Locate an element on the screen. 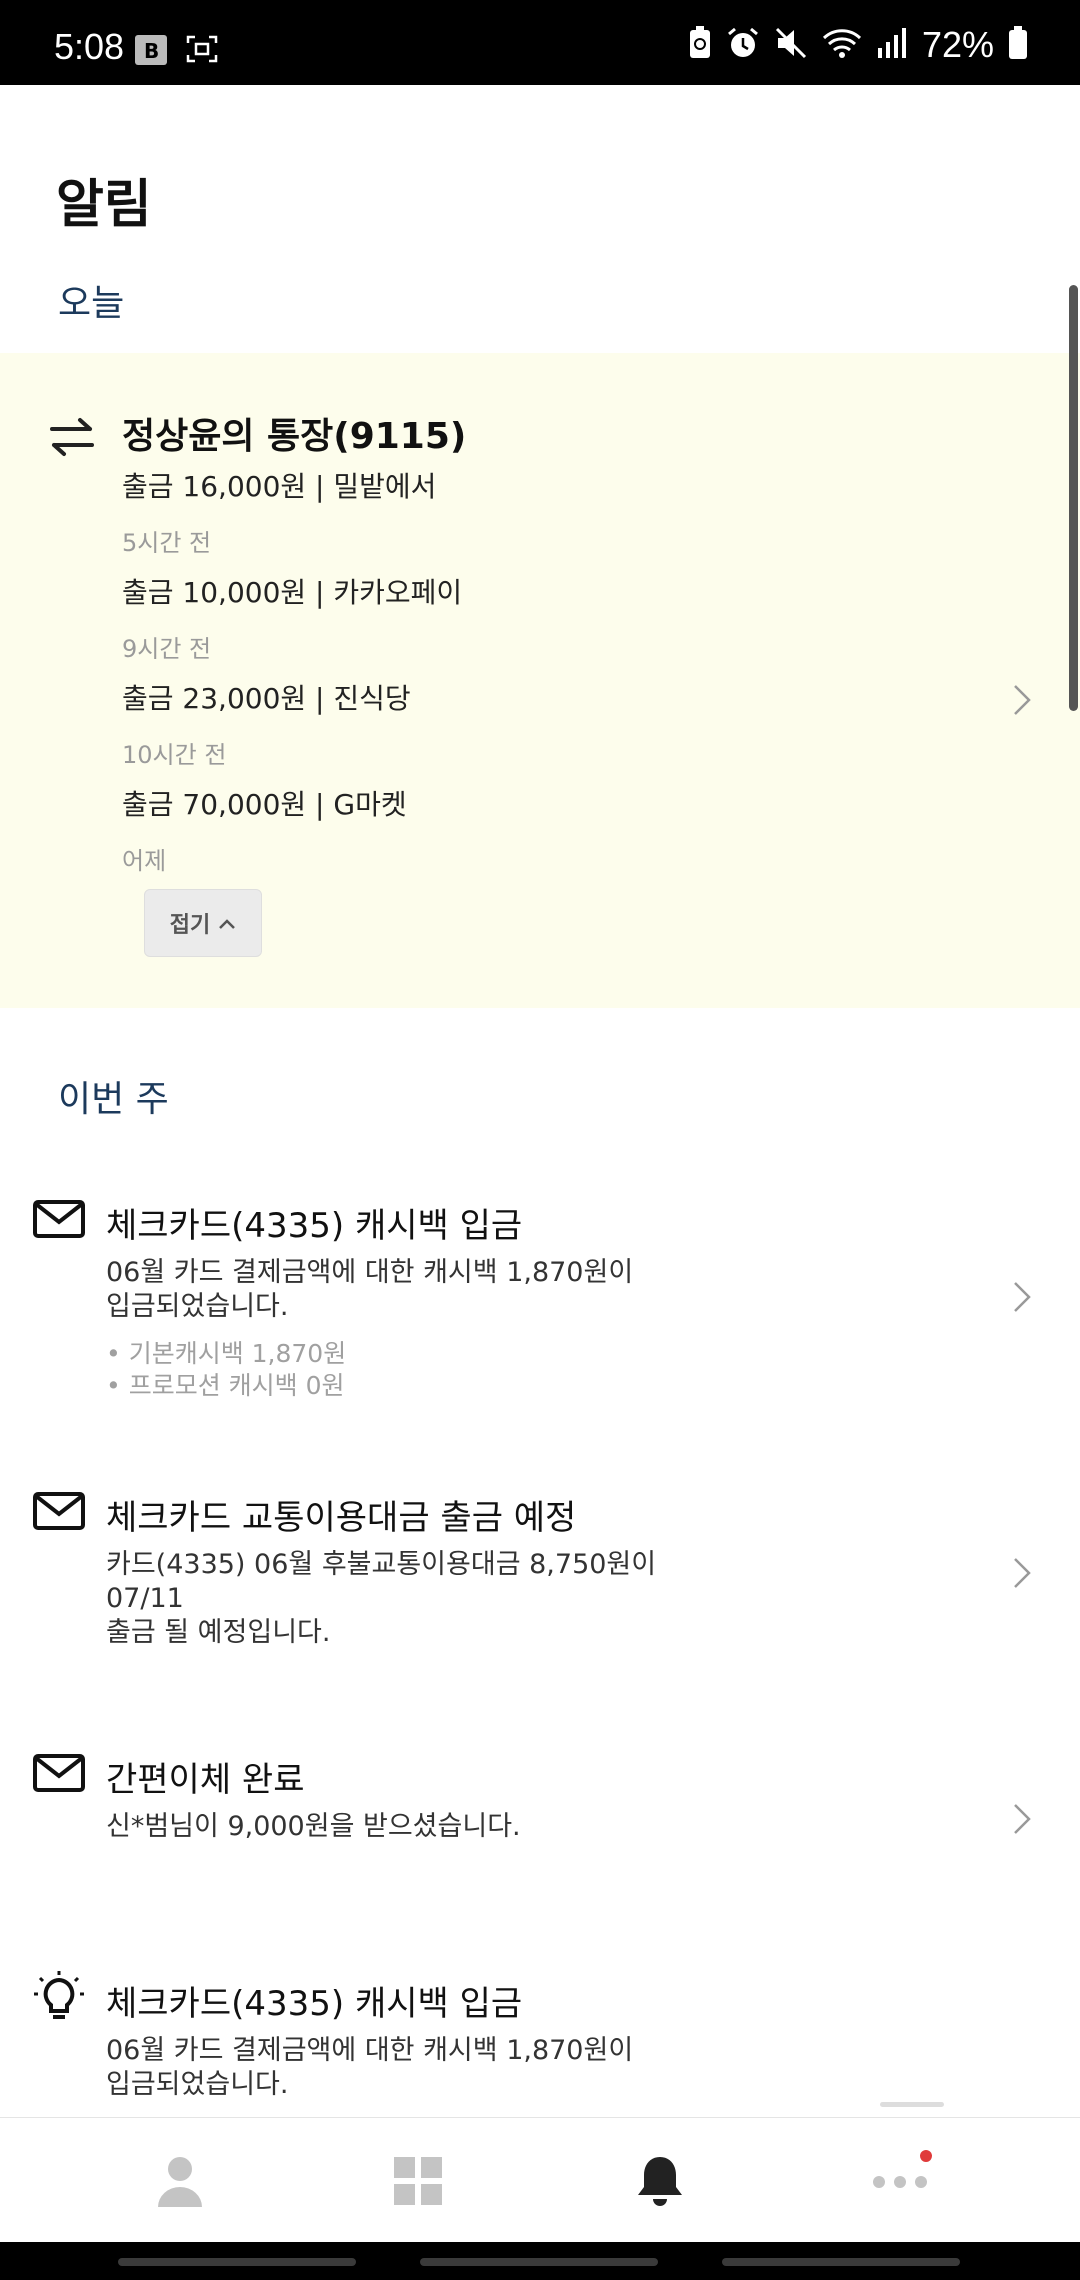 The image size is (1080, 2280). section-label-today: 오늘 is located at coordinates (91, 303).